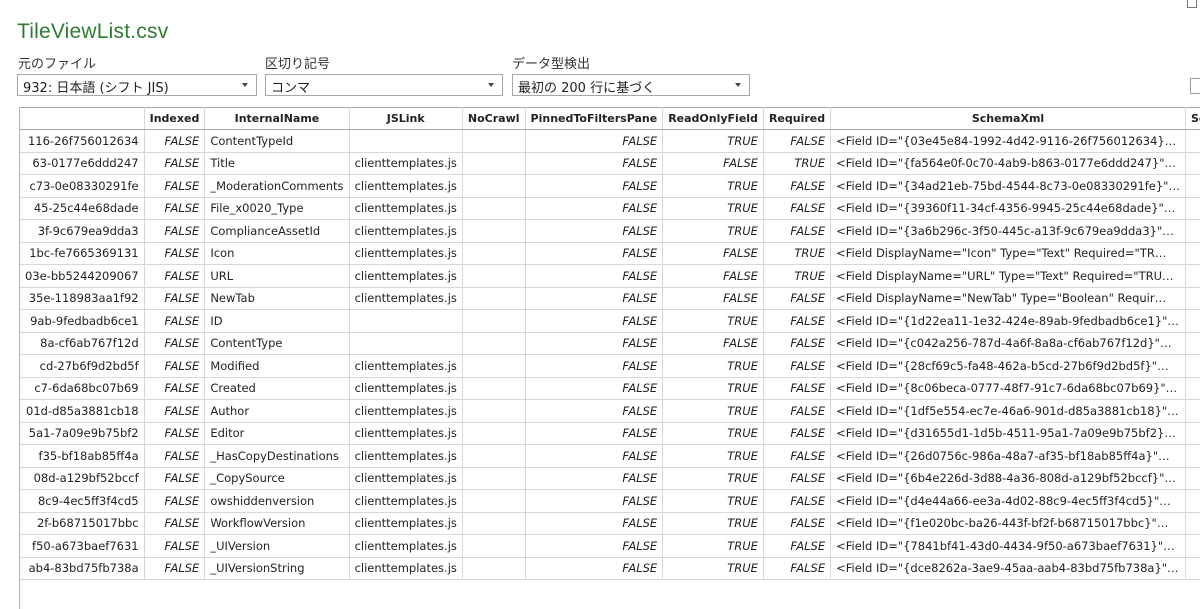  I want to click on row-id-cell: 1bc-fe7665369131, so click(82, 253).